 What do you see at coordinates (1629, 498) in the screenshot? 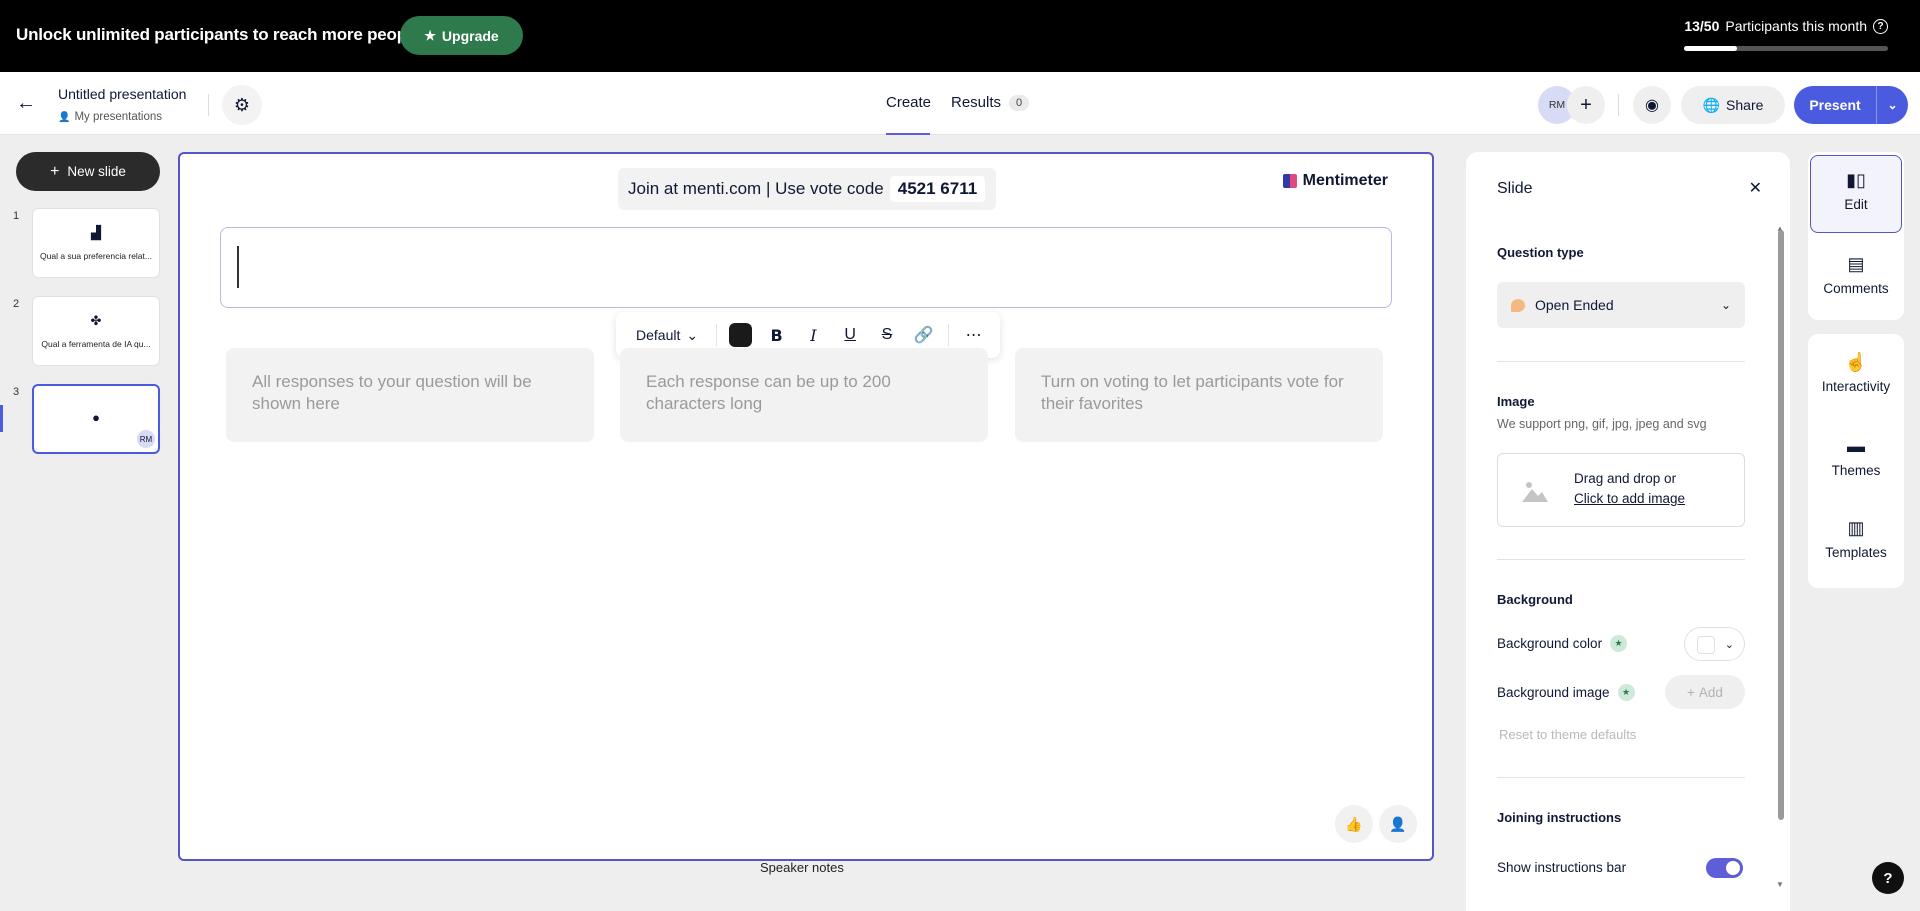
I see `add-image-link: Click to add image` at bounding box center [1629, 498].